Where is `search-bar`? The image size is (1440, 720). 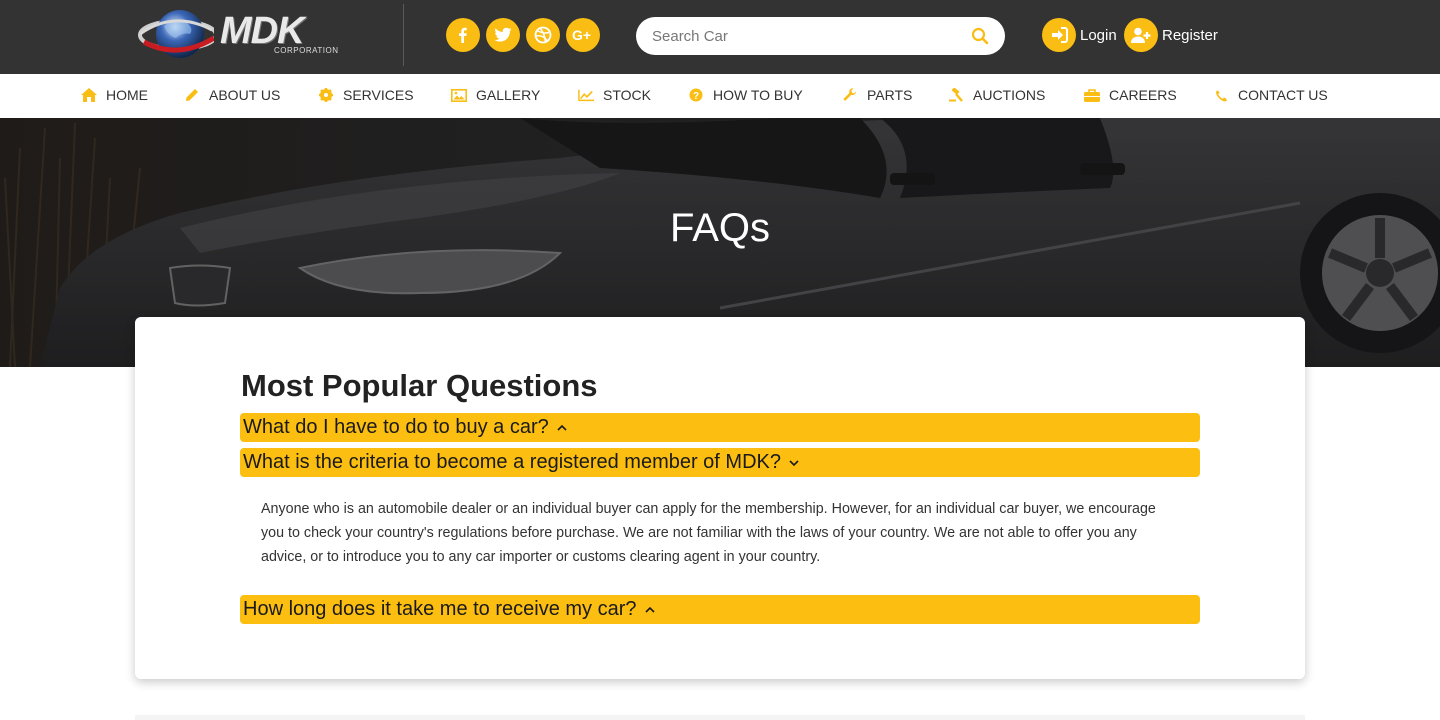
search-bar is located at coordinates (820, 36).